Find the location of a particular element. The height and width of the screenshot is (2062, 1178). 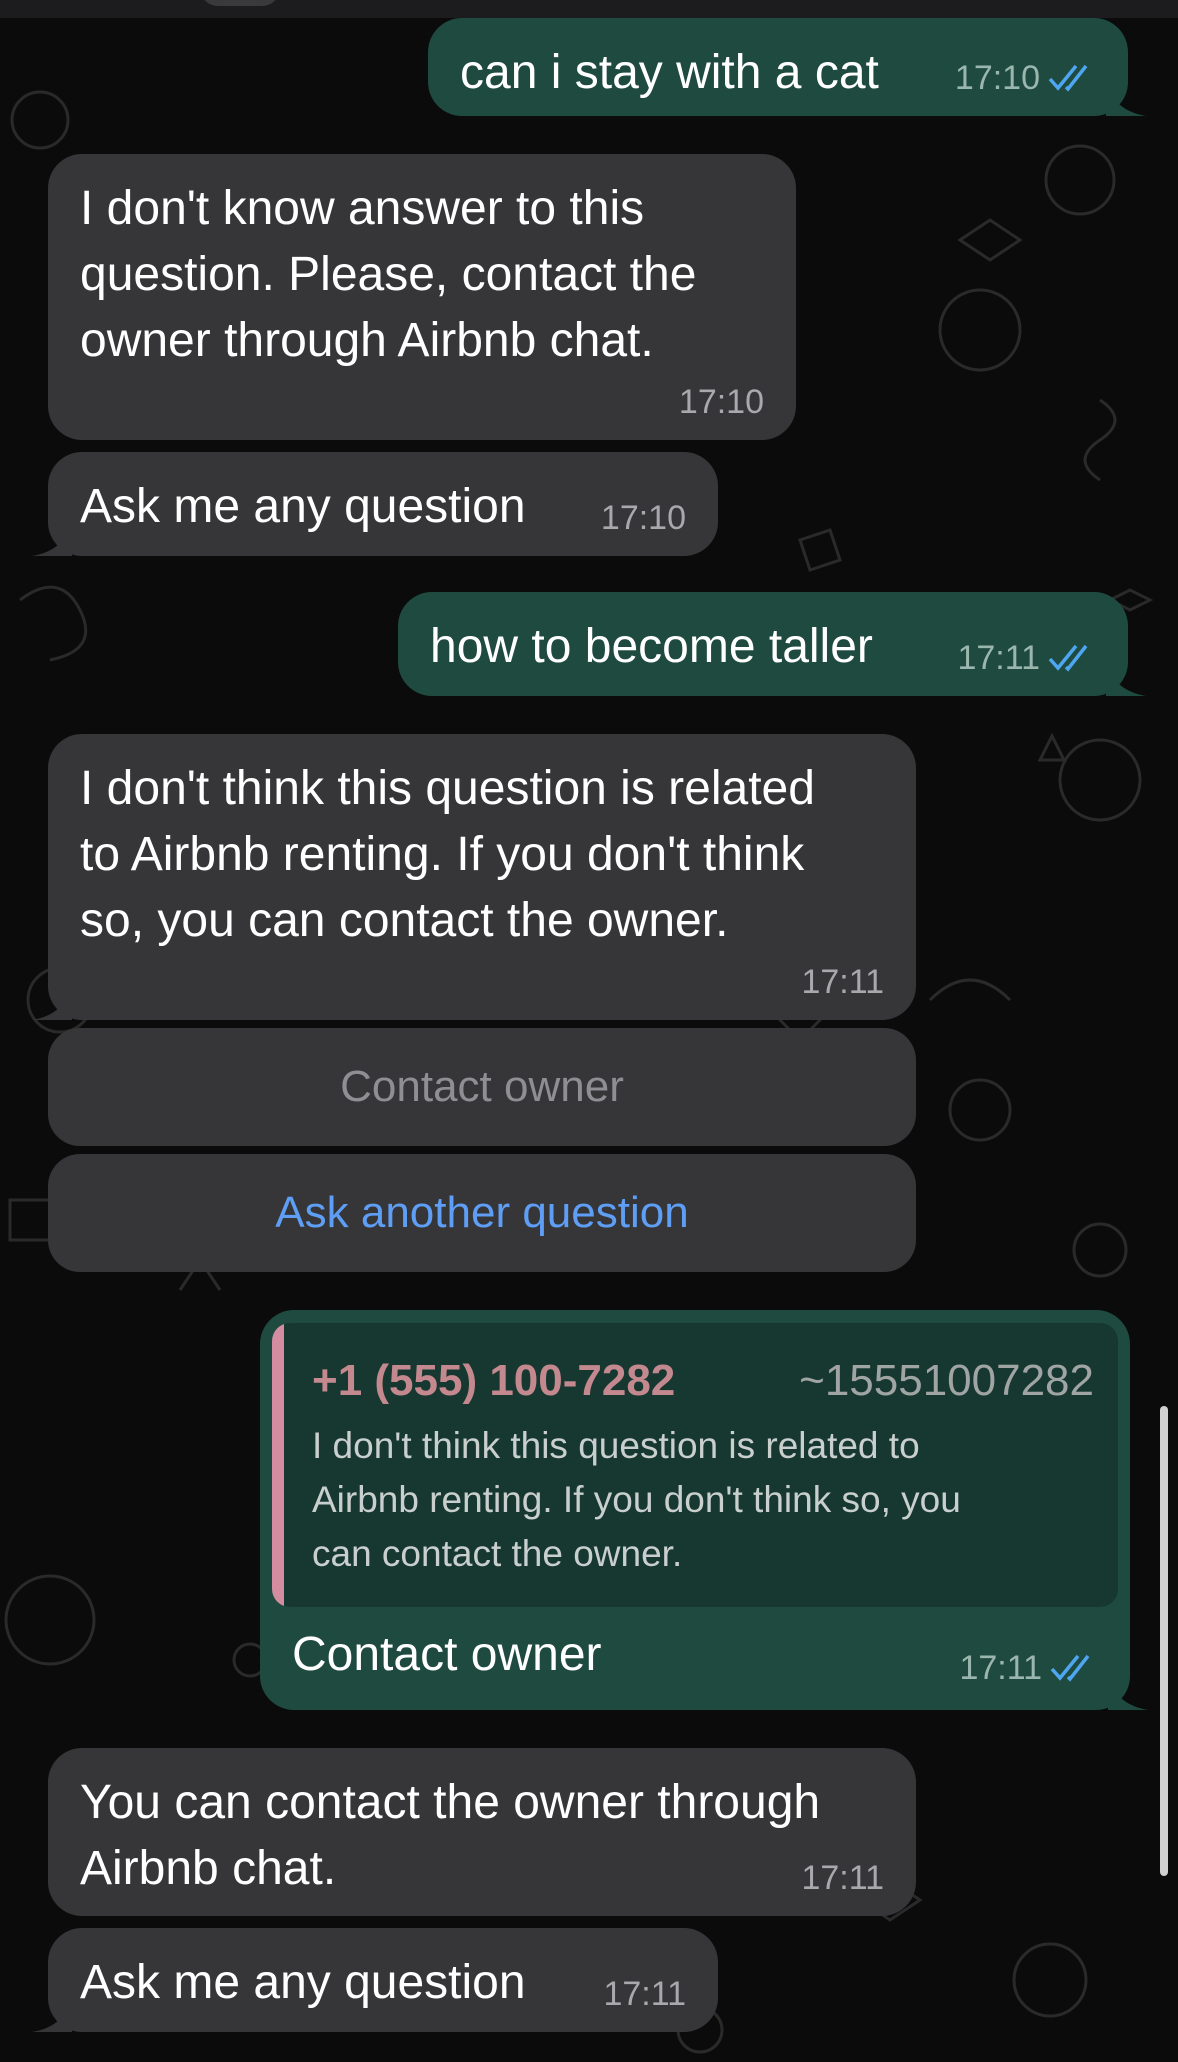

ask-another-question-button: Ask another question is located at coordinates (482, 1213).